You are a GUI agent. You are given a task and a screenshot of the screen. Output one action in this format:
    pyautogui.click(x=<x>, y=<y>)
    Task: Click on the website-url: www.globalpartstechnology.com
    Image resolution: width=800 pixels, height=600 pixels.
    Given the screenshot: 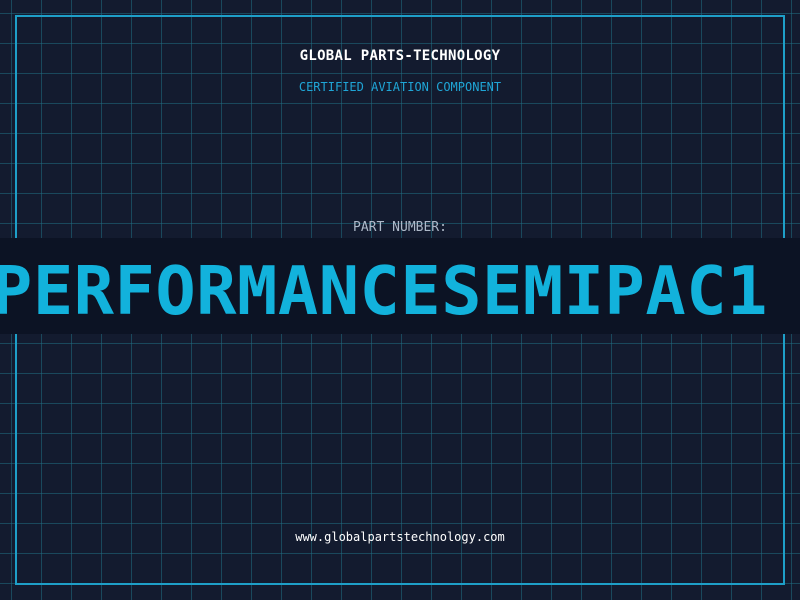 What is the action you would take?
    pyautogui.click(x=400, y=537)
    